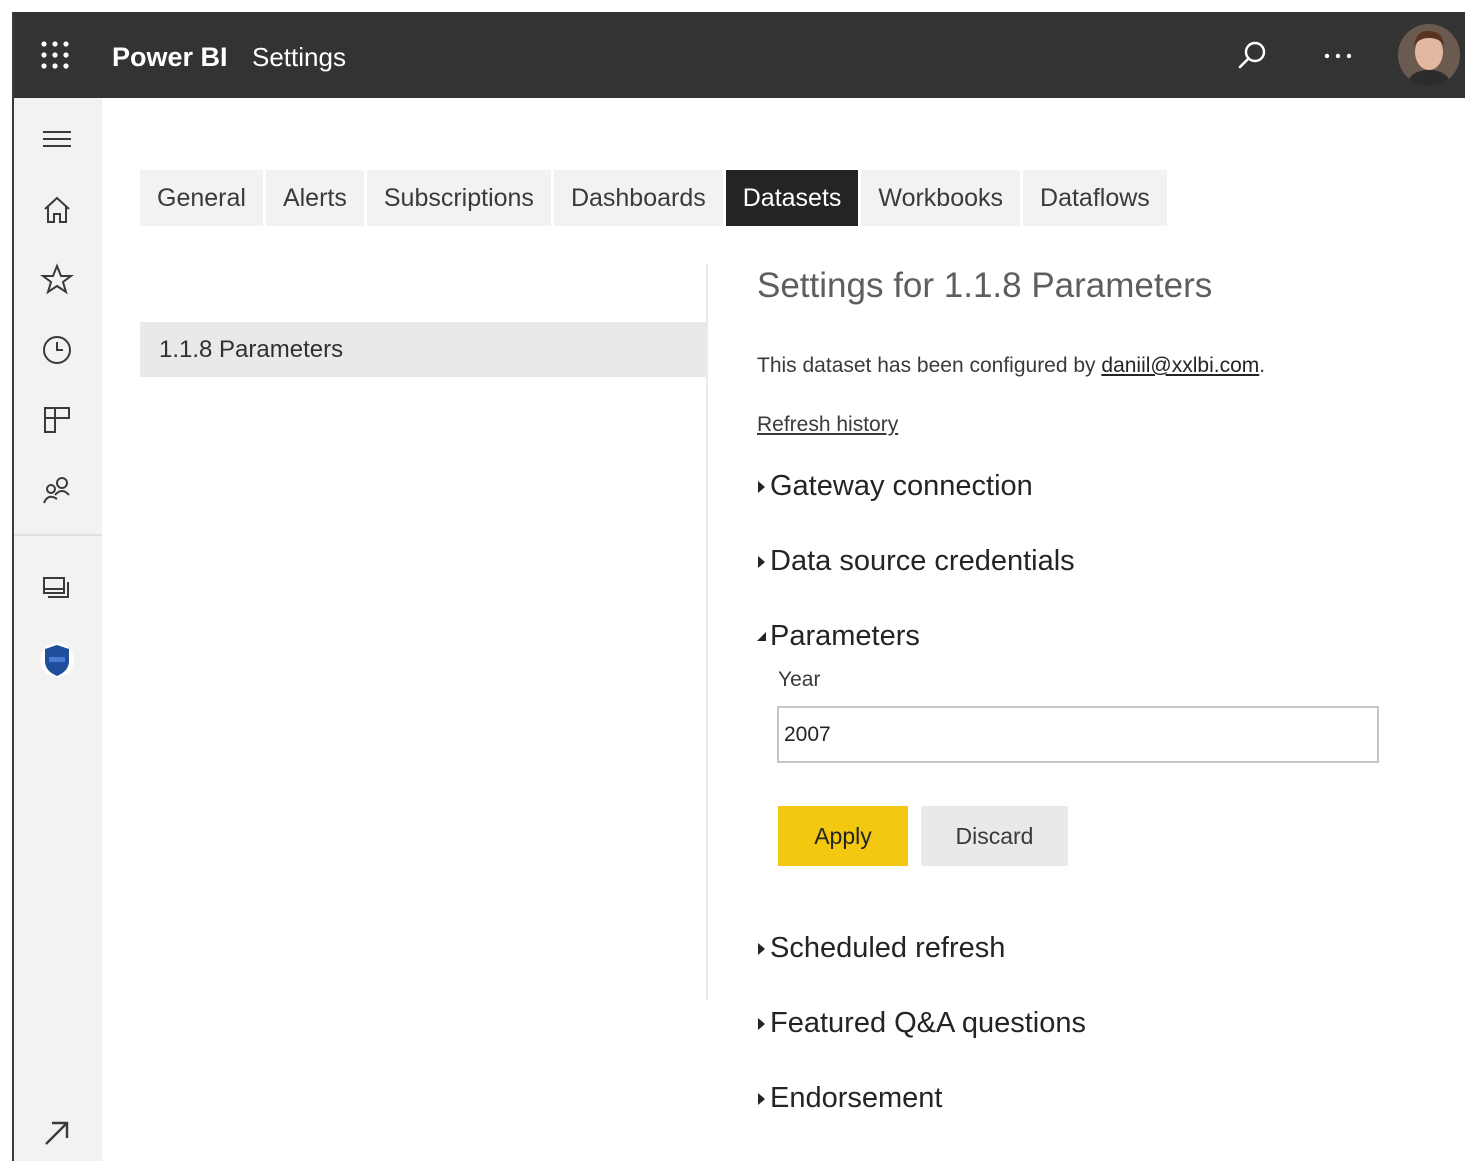 This screenshot has height=1161, width=1465. I want to click on year-input, so click(1078, 734).